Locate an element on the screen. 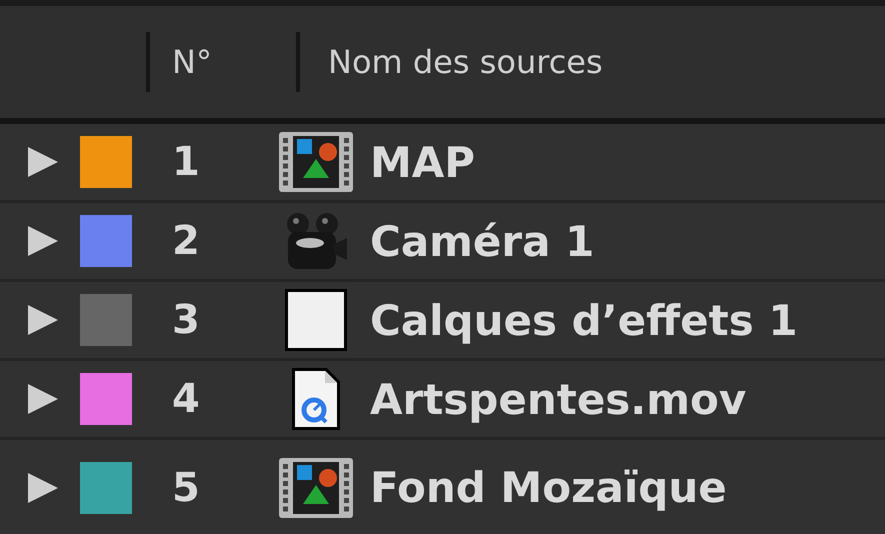 Image resolution: width=885 pixels, height=534 pixels. layer-name: MAP is located at coordinates (423, 162).